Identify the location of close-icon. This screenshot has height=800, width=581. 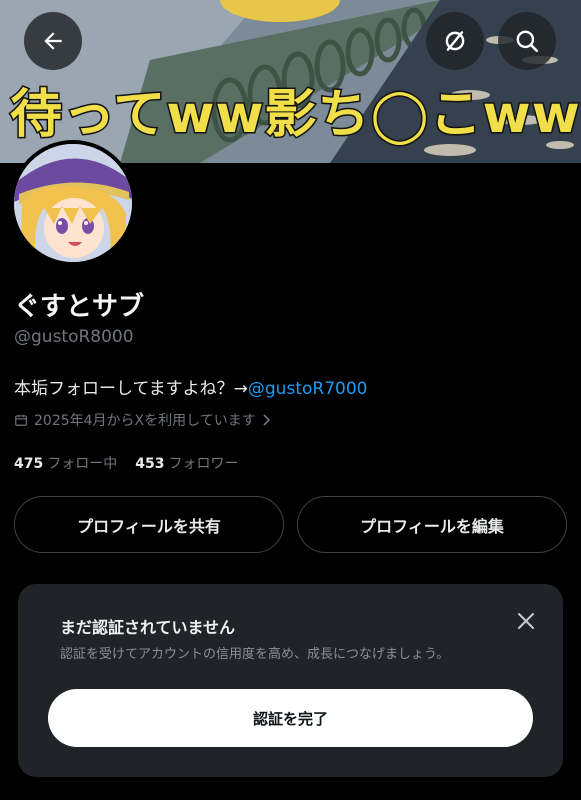
(526, 621).